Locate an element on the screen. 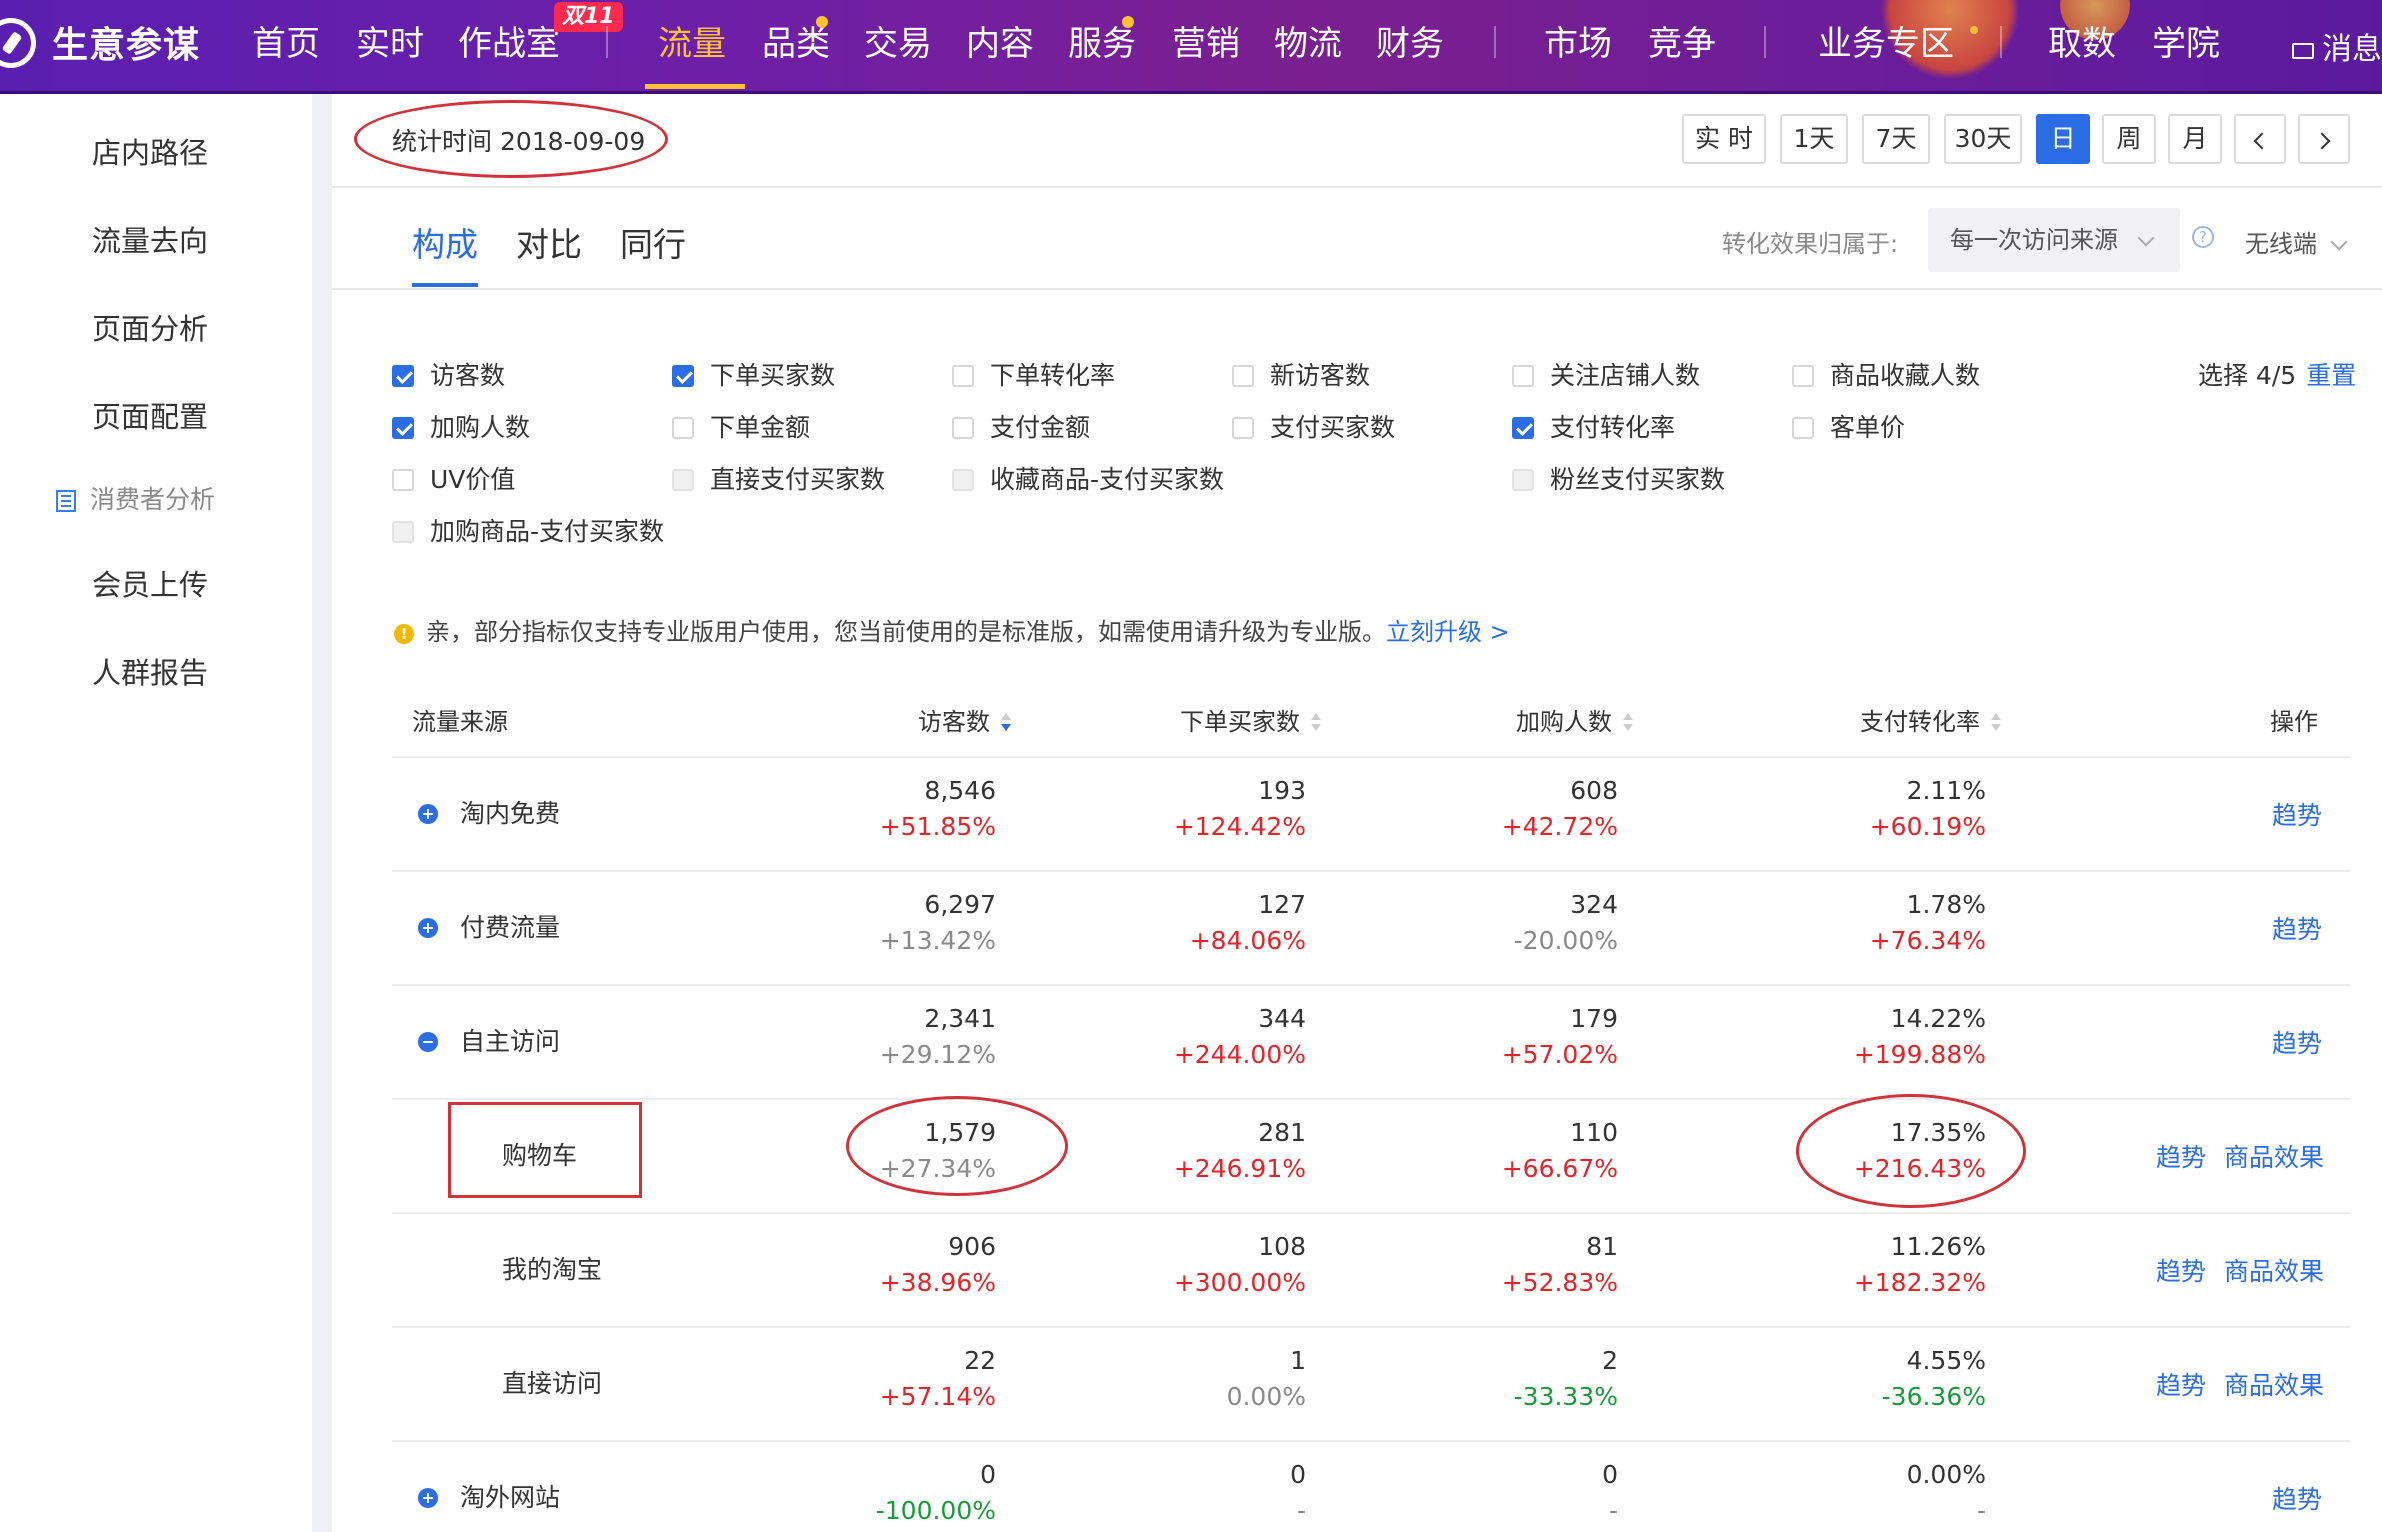 The height and width of the screenshot is (1532, 2382). nav-war-room: 作战室 is located at coordinates (509, 40).